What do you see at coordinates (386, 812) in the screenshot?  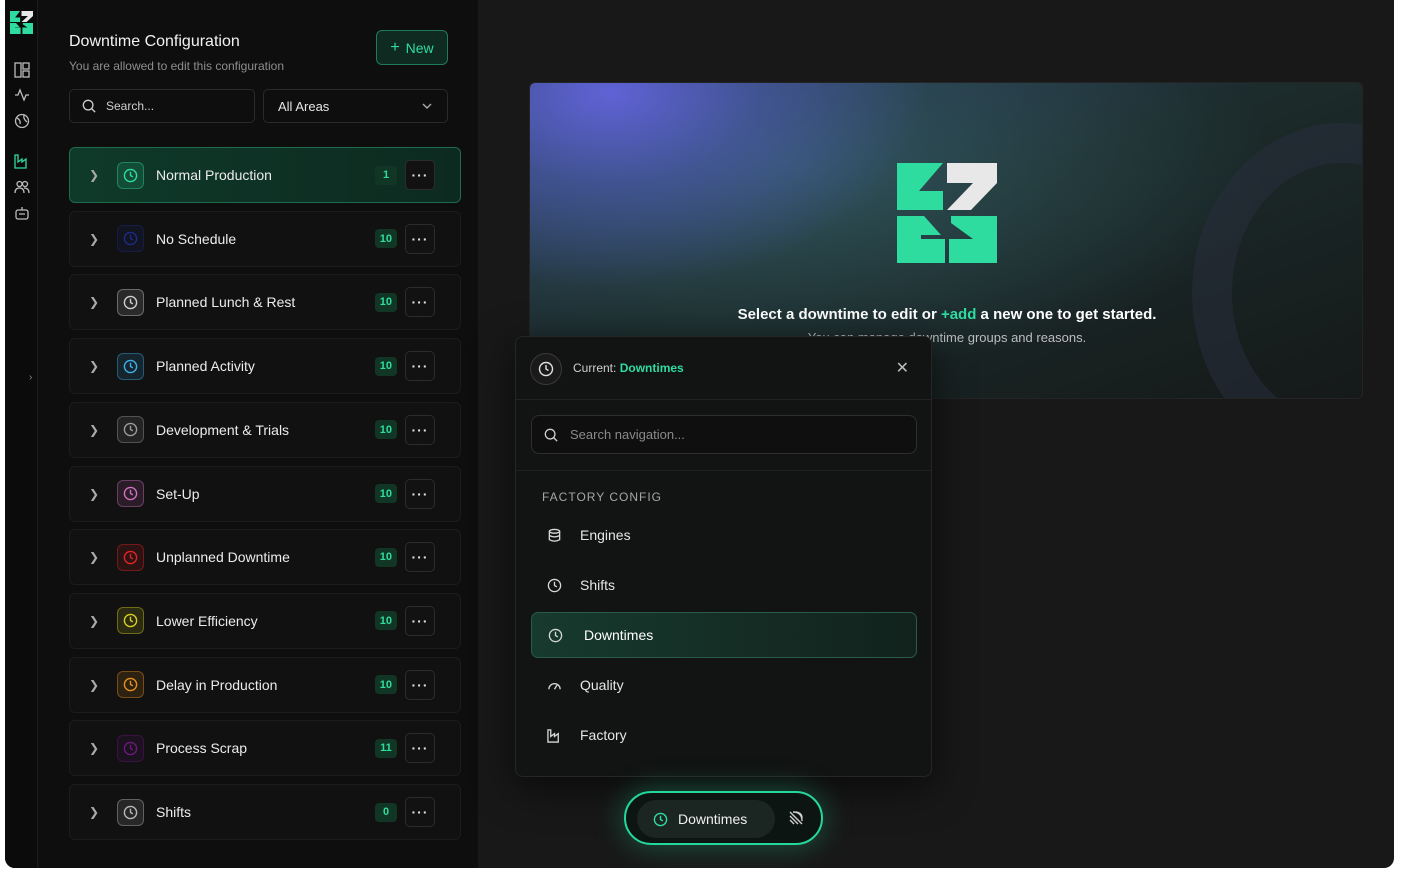 I see `reason-count-badge: 0` at bounding box center [386, 812].